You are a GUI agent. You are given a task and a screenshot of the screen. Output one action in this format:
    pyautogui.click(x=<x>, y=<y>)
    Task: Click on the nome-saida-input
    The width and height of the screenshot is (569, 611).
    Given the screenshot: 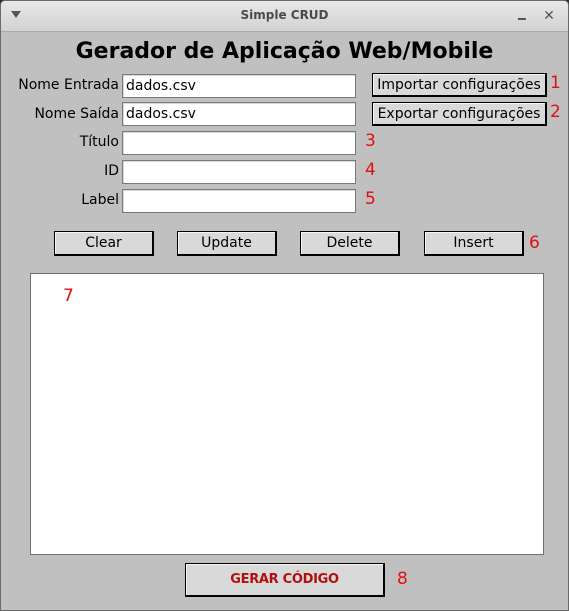 What is the action you would take?
    pyautogui.click(x=239, y=114)
    